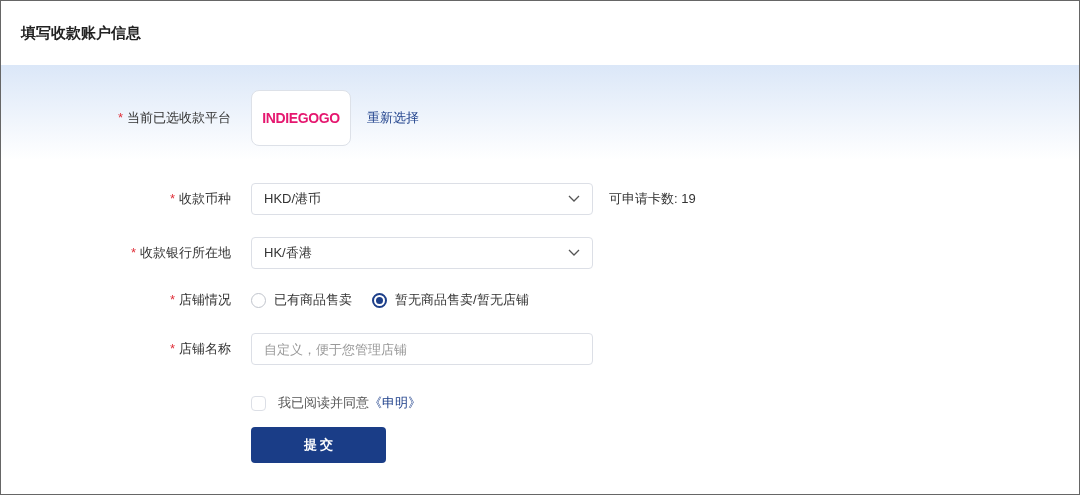 The height and width of the screenshot is (495, 1080). What do you see at coordinates (205, 300) in the screenshot?
I see `field-label: 店铺情况` at bounding box center [205, 300].